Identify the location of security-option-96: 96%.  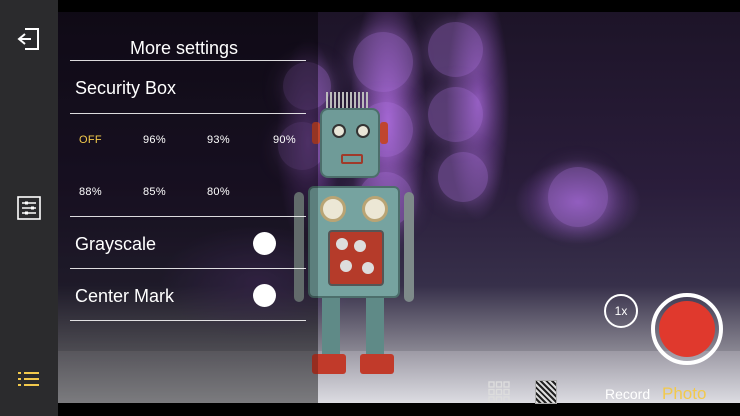
(154, 140).